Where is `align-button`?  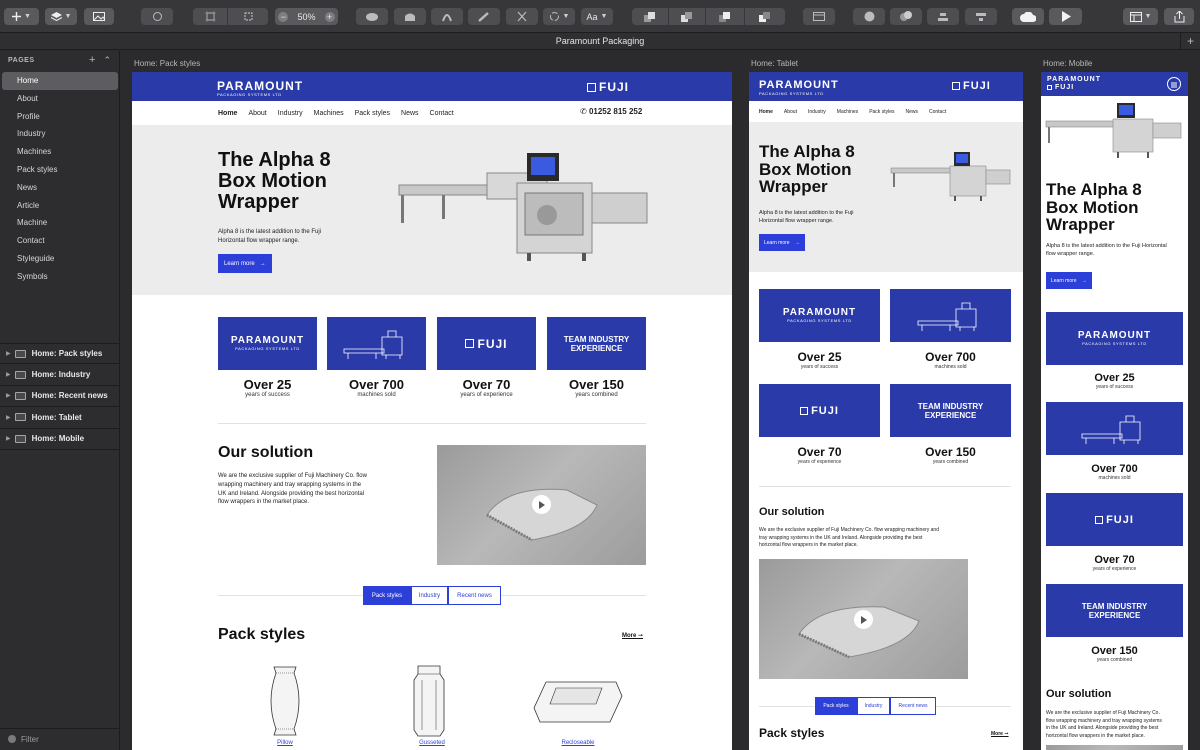
align-button is located at coordinates (943, 16).